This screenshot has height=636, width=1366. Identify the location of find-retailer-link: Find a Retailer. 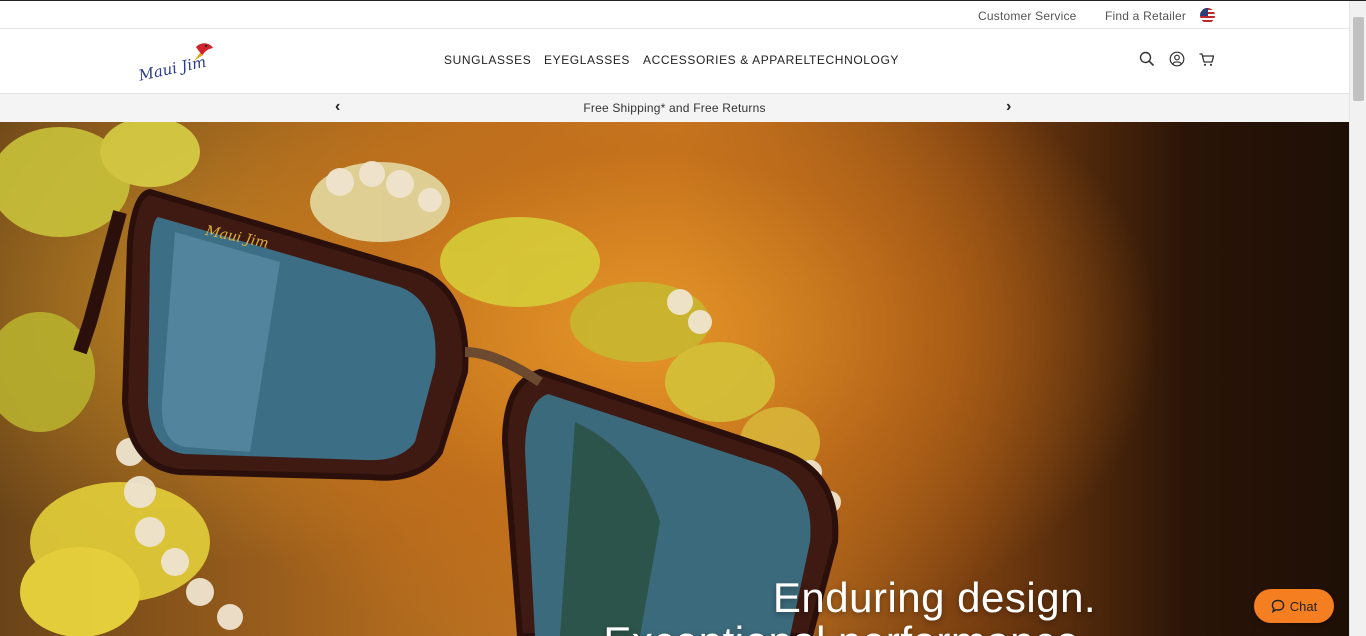
(1145, 16).